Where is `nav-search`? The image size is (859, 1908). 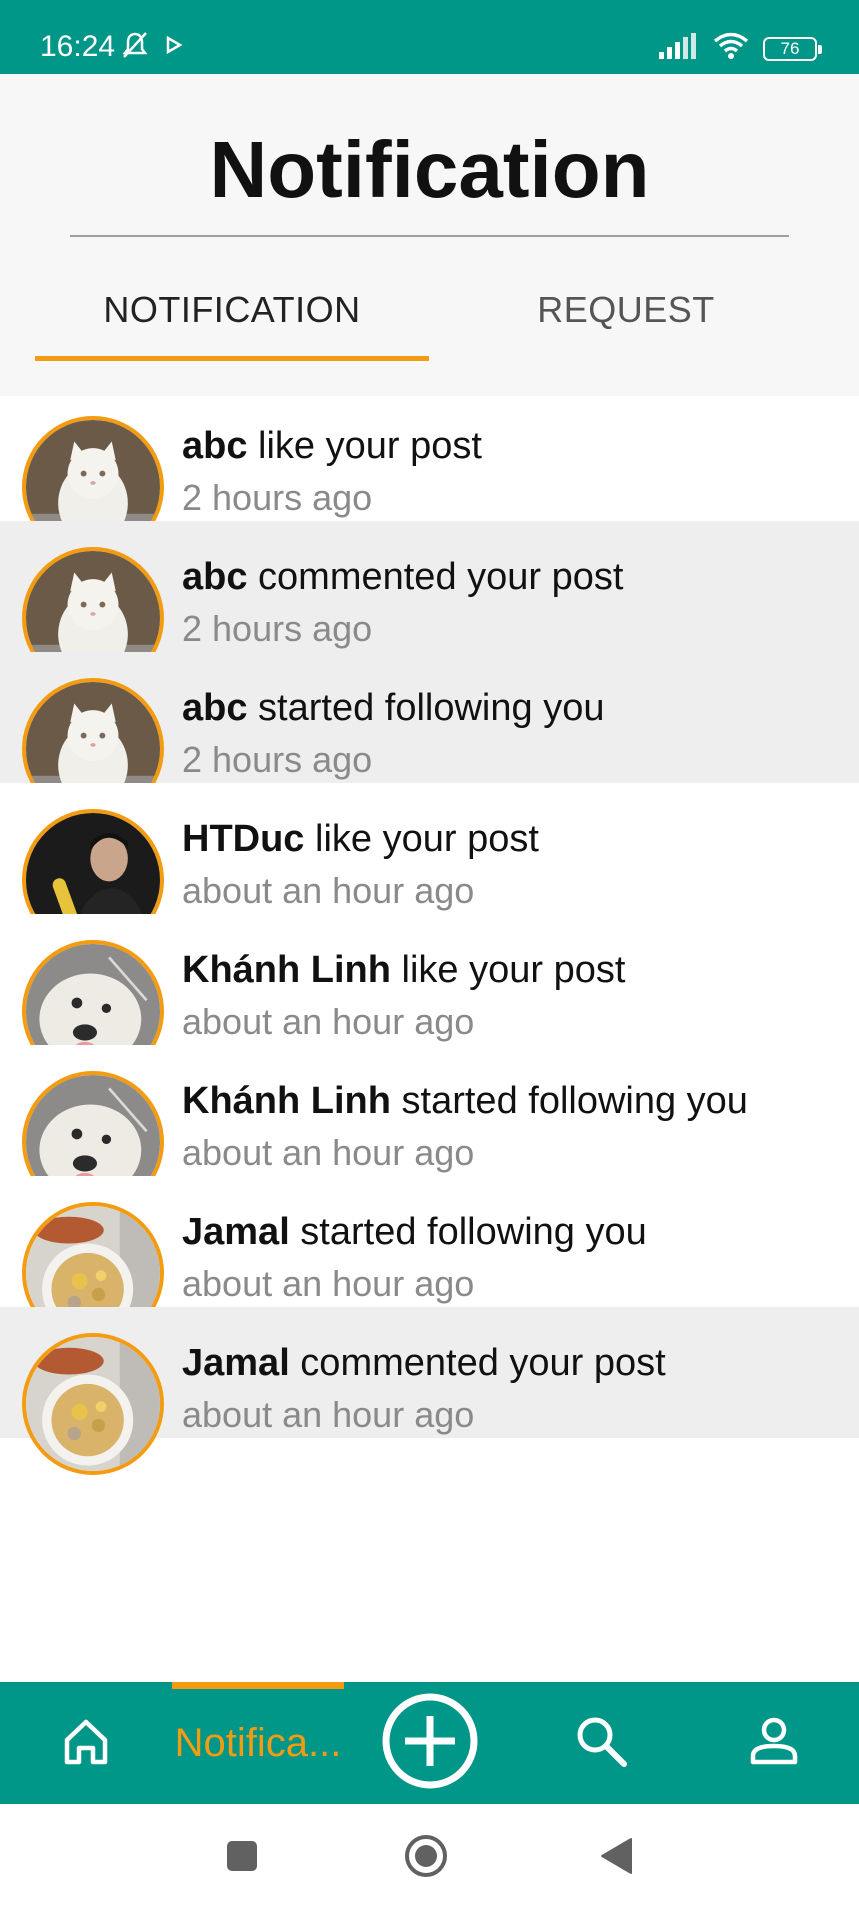 nav-search is located at coordinates (601, 1743).